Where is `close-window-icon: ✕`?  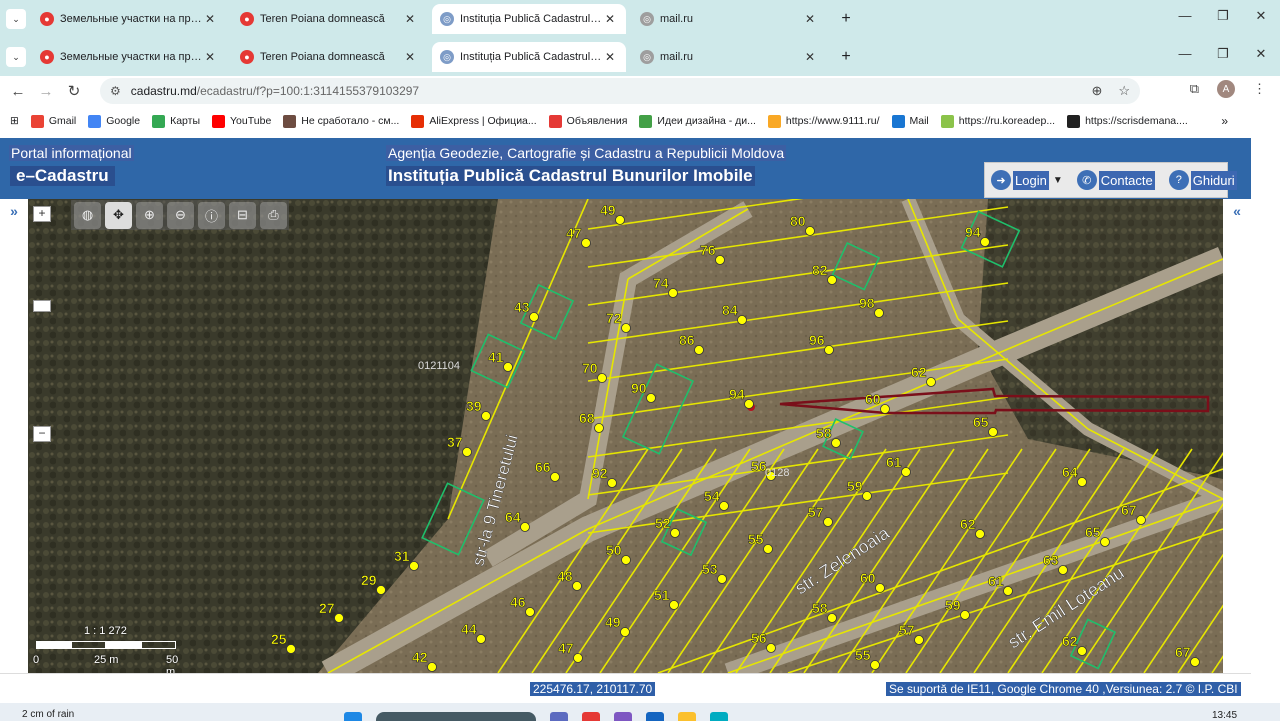
close-window-icon: ✕ is located at coordinates (1261, 57).